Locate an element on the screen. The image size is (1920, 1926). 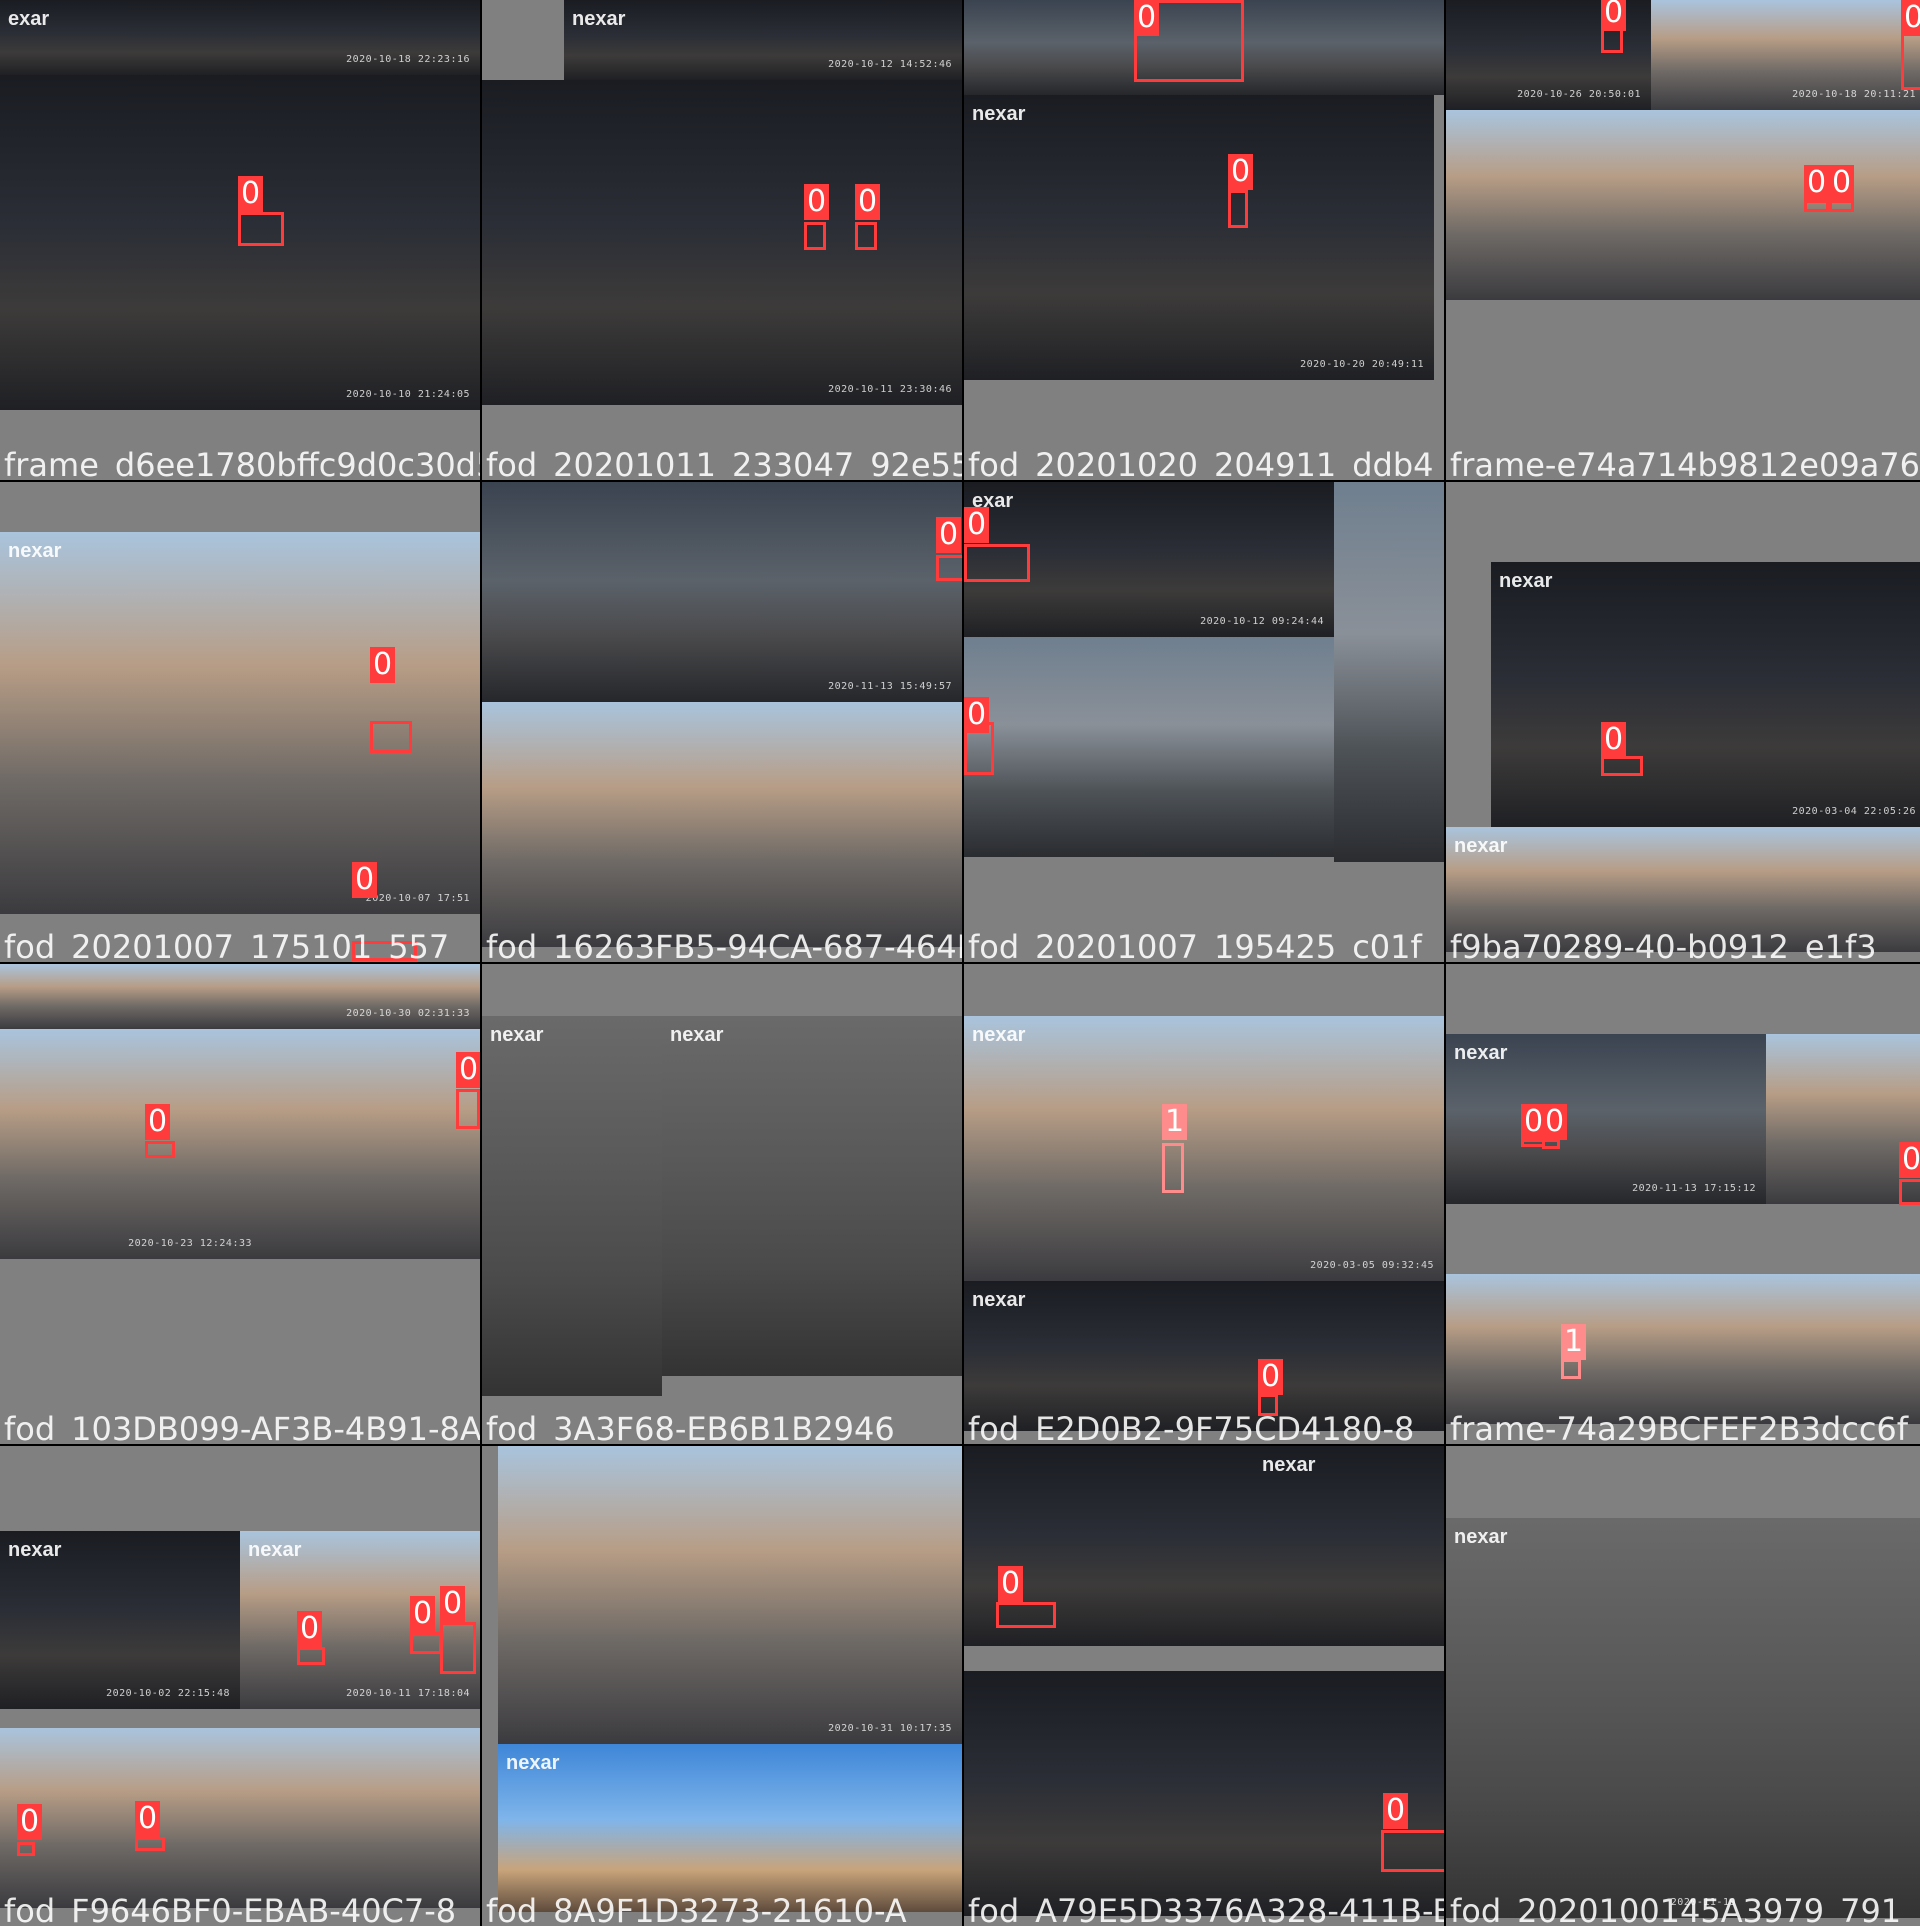
image-filename: fod_20201020_204911_ddb4 is located at coordinates (1201, 463).